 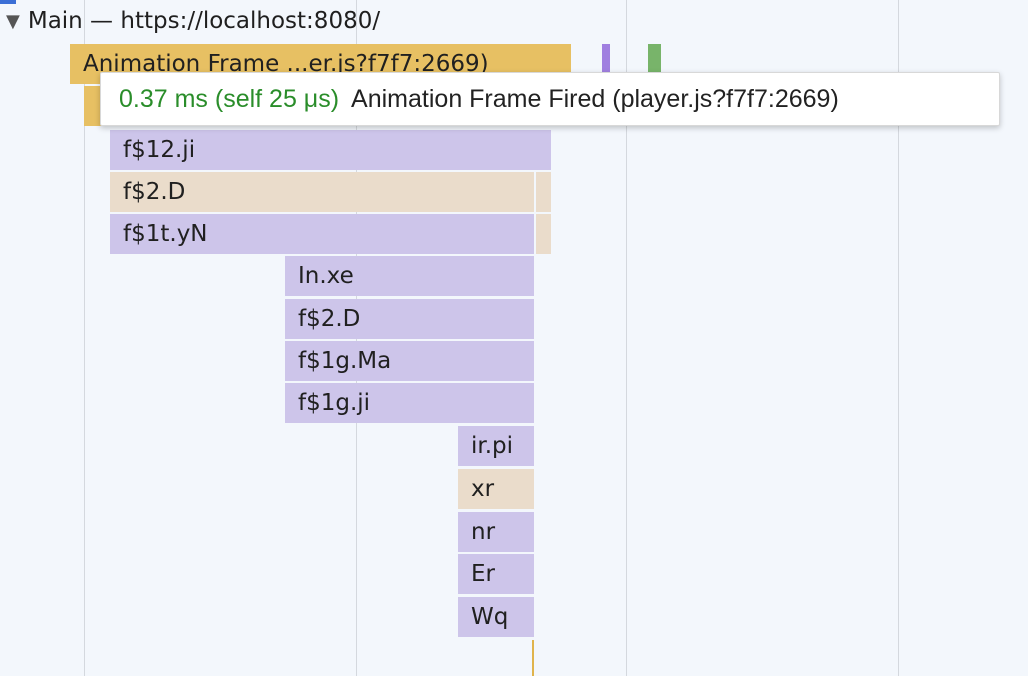 What do you see at coordinates (13, 21) in the screenshot?
I see `triangle-down-icon: ▼` at bounding box center [13, 21].